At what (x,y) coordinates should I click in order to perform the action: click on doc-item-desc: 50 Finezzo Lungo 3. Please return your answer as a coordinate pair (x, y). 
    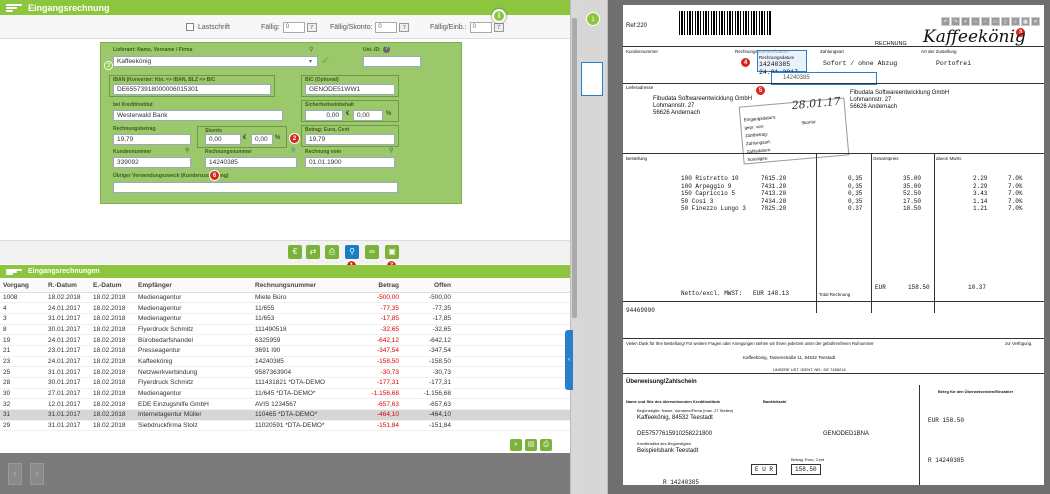
    Looking at the image, I should click on (713, 208).